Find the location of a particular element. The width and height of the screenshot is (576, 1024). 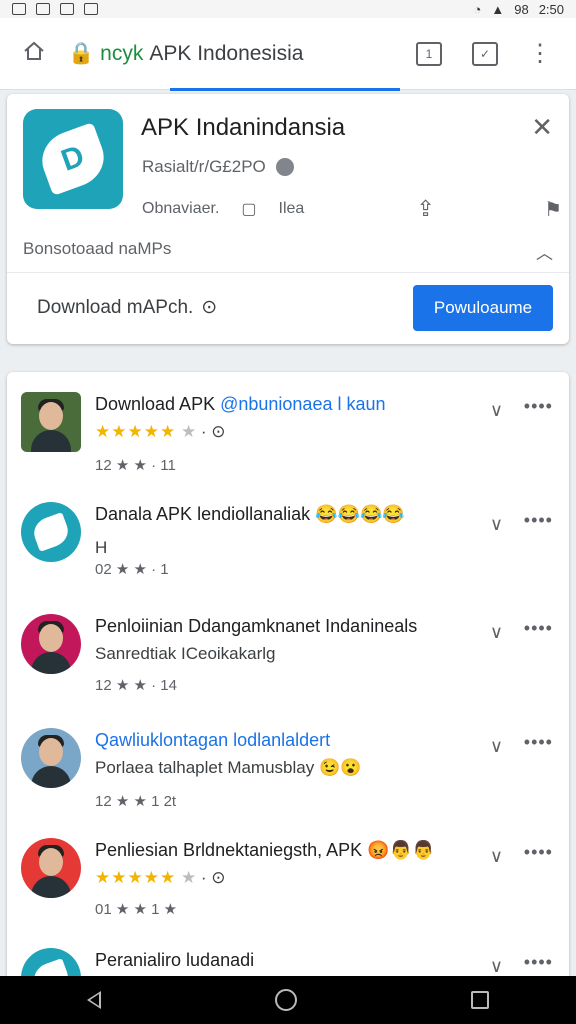

app-title: APK Indanindansia is located at coordinates (243, 127).